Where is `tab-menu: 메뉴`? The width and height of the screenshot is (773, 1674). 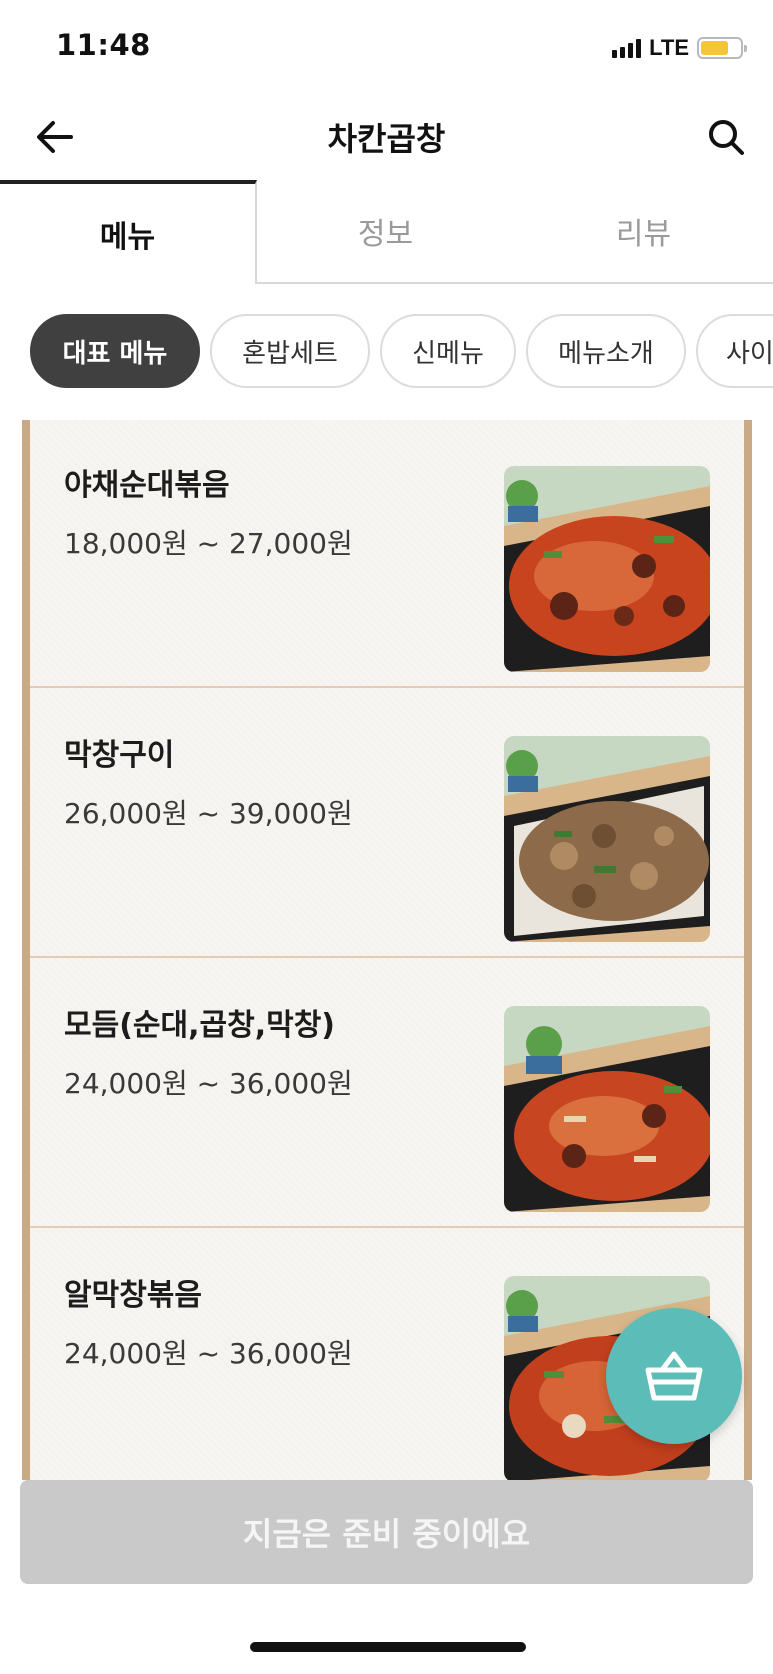 tab-menu: 메뉴 is located at coordinates (128, 232).